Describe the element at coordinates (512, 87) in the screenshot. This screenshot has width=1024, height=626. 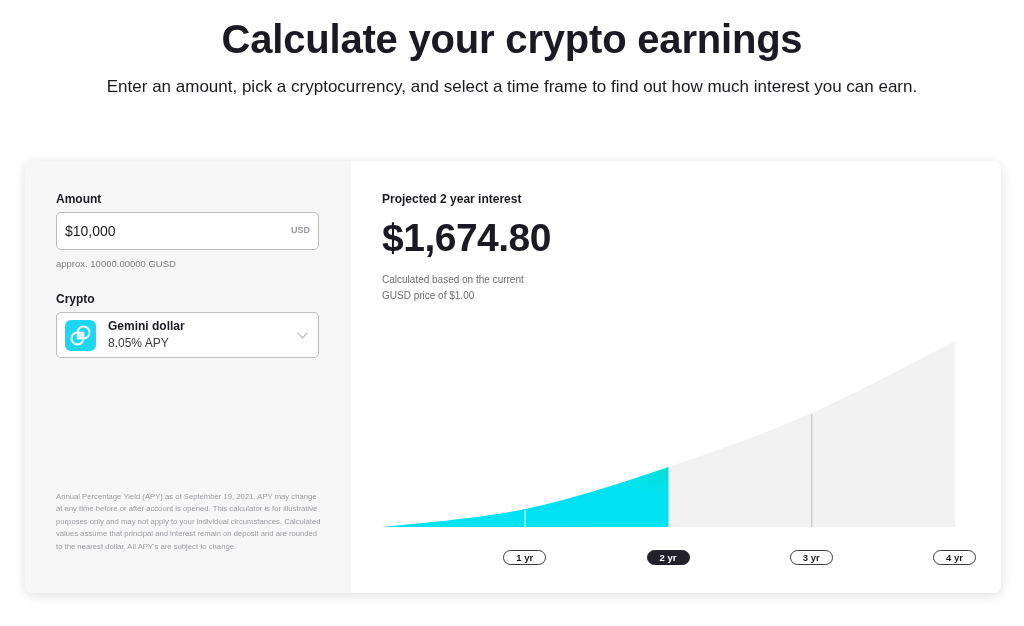
I see `page-subtitle: Enter an amount, pick a cryptocurrency, and select a time frame to find out how much interest you can earn.` at that location.